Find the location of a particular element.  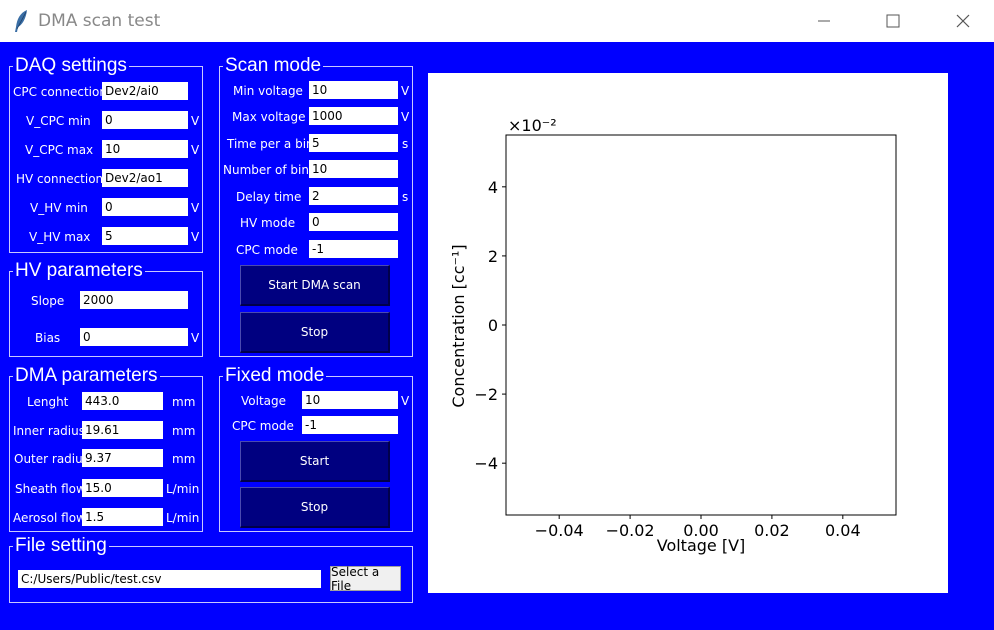

daq-settings-title: DAQ settings is located at coordinates (71, 65).